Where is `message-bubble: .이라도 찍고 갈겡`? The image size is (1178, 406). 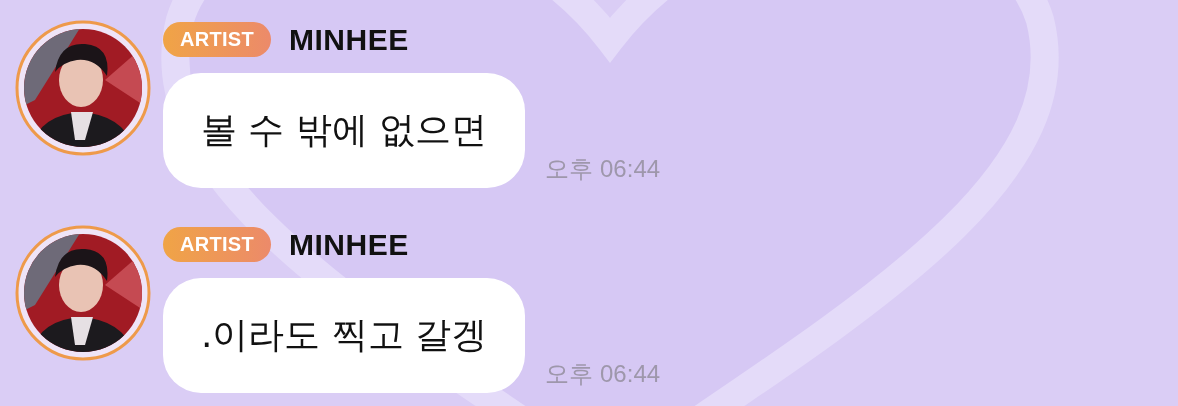 message-bubble: .이라도 찍고 갈겡 is located at coordinates (344, 335).